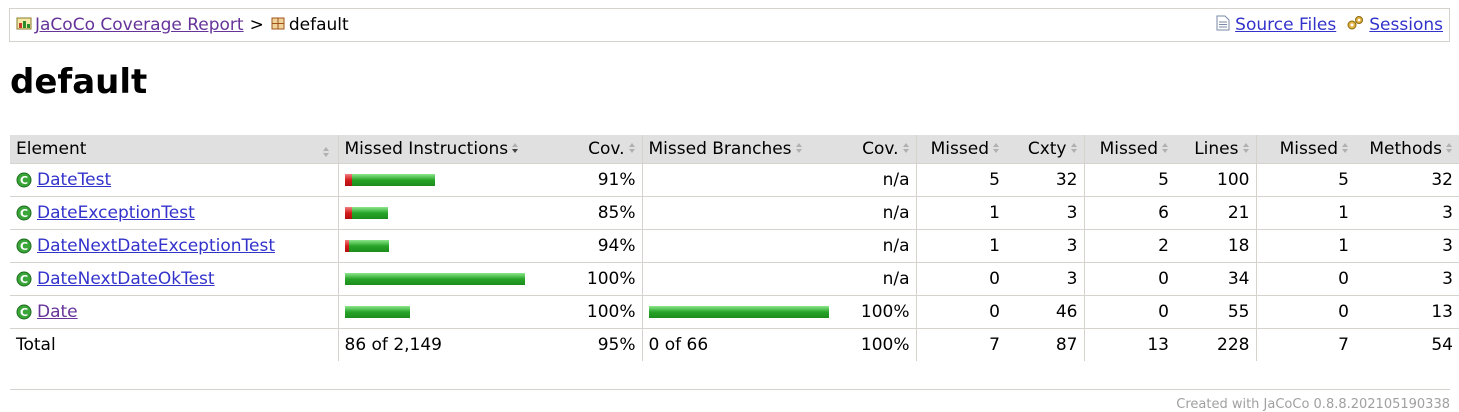 This screenshot has height=412, width=1459. What do you see at coordinates (57, 312) in the screenshot?
I see `class-link: Date` at bounding box center [57, 312].